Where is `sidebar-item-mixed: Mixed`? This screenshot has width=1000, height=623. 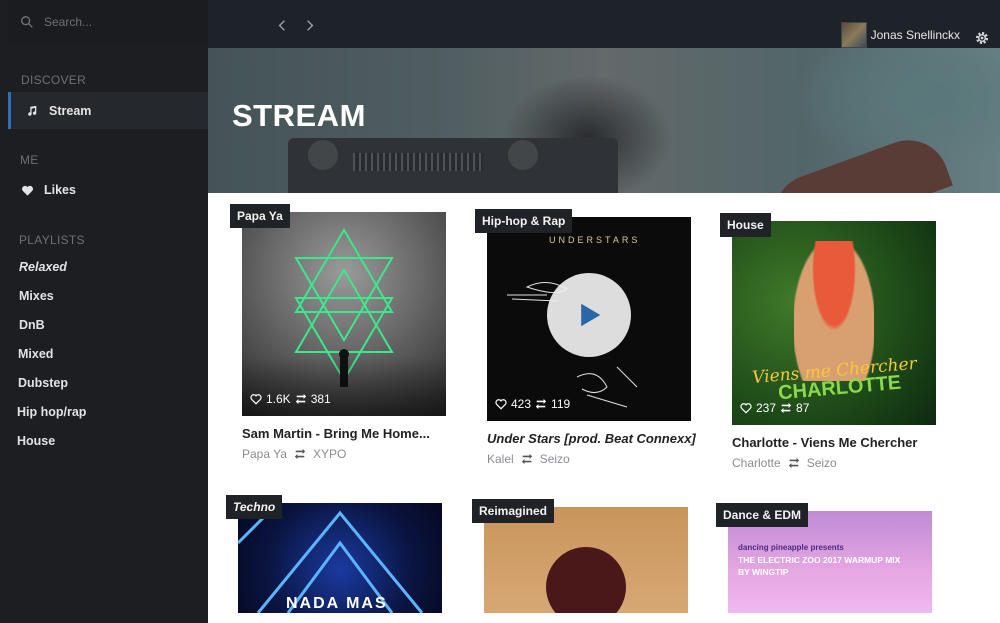 sidebar-item-mixed: Mixed is located at coordinates (35, 354).